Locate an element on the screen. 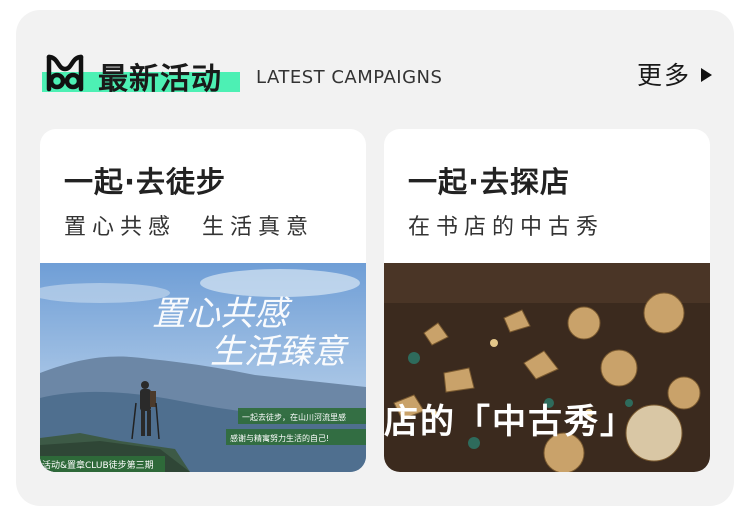  section-subtitle: LATEST CAMPAIGNS is located at coordinates (349, 77).